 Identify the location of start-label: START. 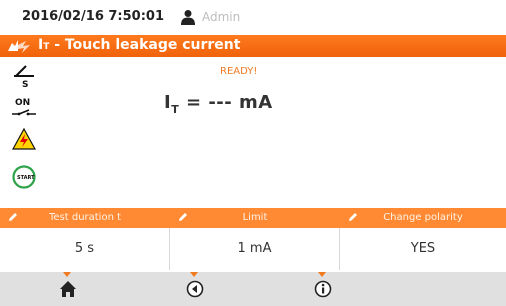
(26, 178).